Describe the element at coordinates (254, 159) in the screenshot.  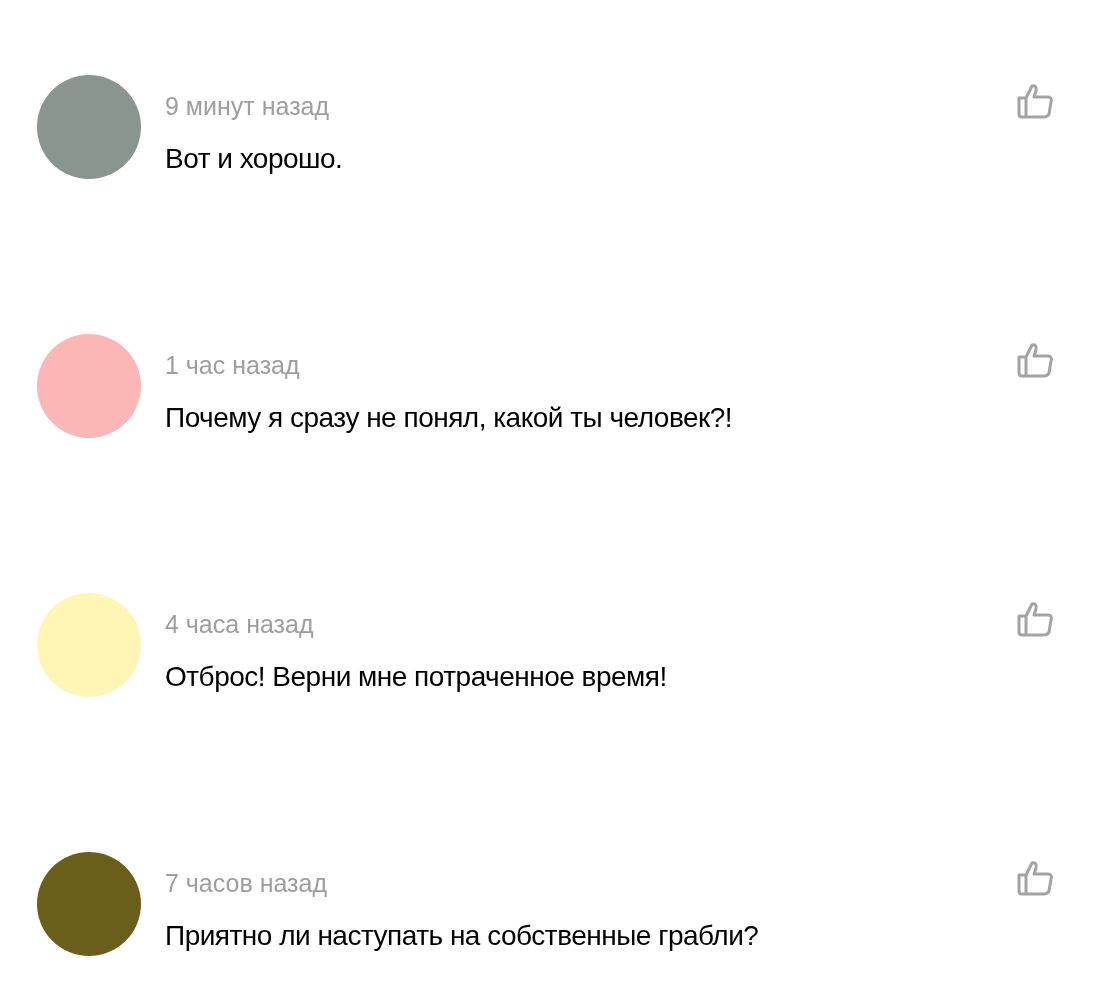
I see `comment-text: Вот и хорошо.` at that location.